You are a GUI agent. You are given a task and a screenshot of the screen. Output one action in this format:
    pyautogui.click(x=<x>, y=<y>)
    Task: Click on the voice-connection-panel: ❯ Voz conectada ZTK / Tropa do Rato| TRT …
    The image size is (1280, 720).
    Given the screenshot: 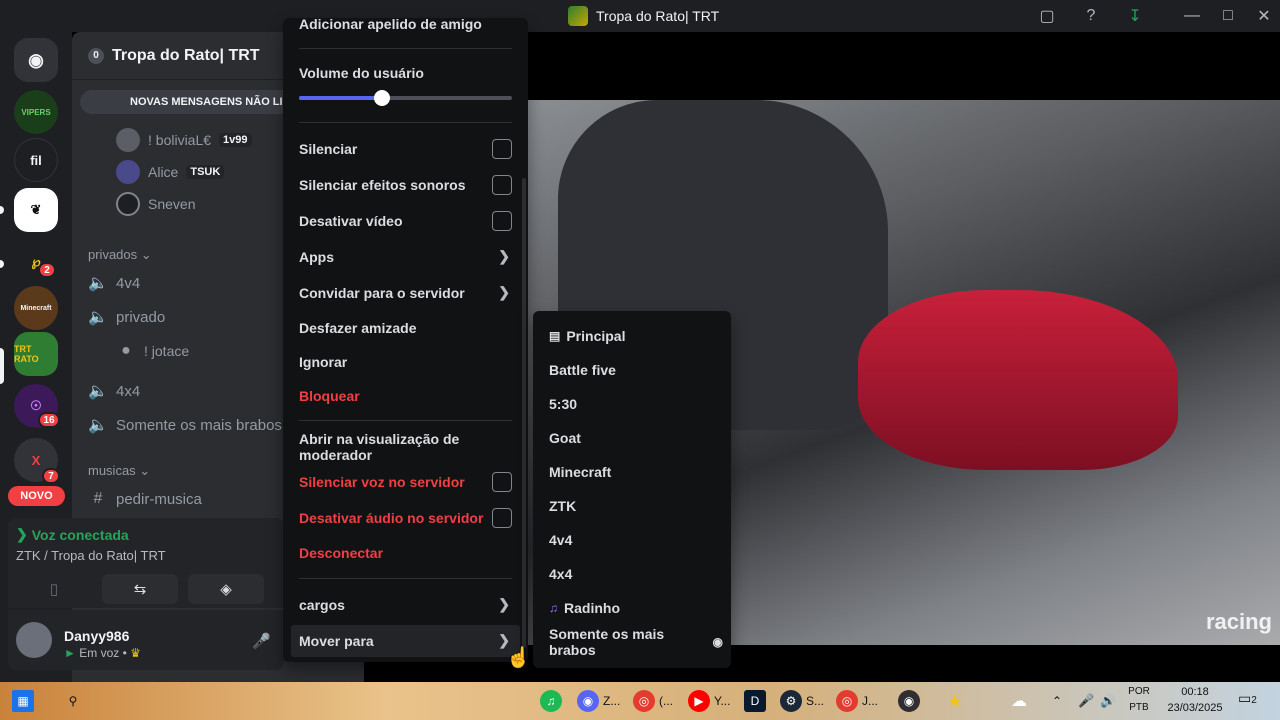 What is the action you would take?
    pyautogui.click(x=146, y=563)
    